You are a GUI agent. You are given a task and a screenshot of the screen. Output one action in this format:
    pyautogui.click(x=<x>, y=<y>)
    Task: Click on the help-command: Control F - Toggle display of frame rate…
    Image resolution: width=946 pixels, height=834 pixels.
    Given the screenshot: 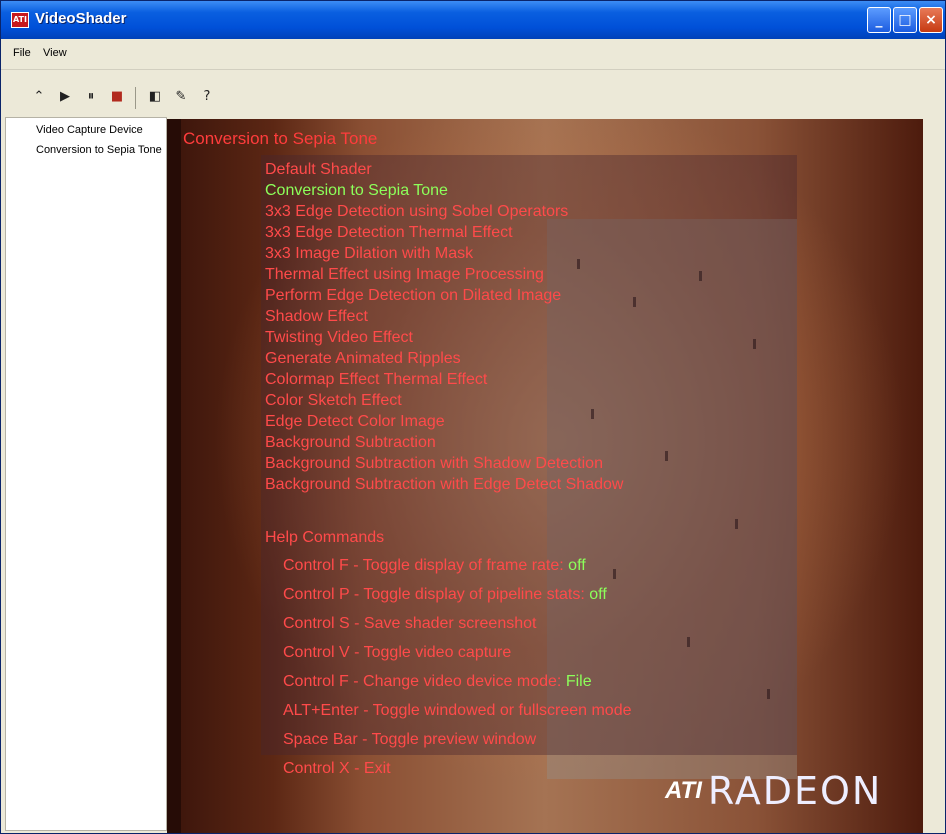 What is the action you would take?
    pyautogui.click(x=434, y=565)
    